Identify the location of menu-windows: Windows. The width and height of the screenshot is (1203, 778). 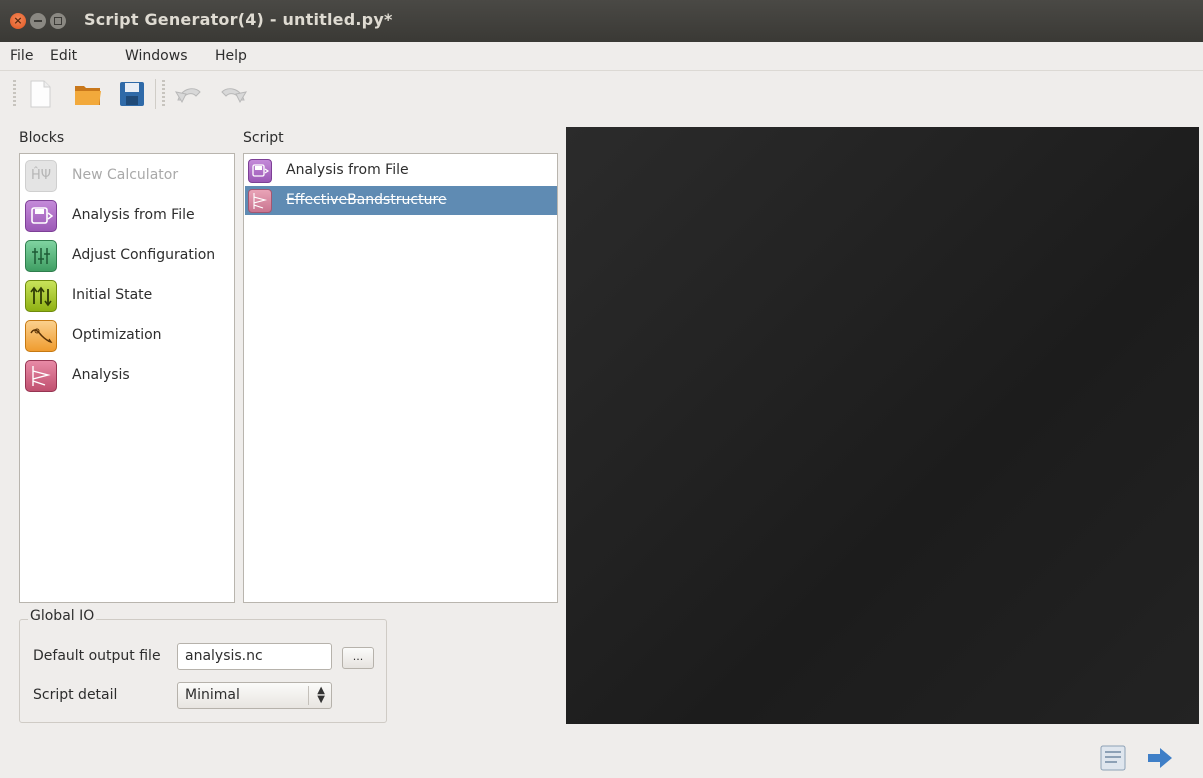
(156, 56).